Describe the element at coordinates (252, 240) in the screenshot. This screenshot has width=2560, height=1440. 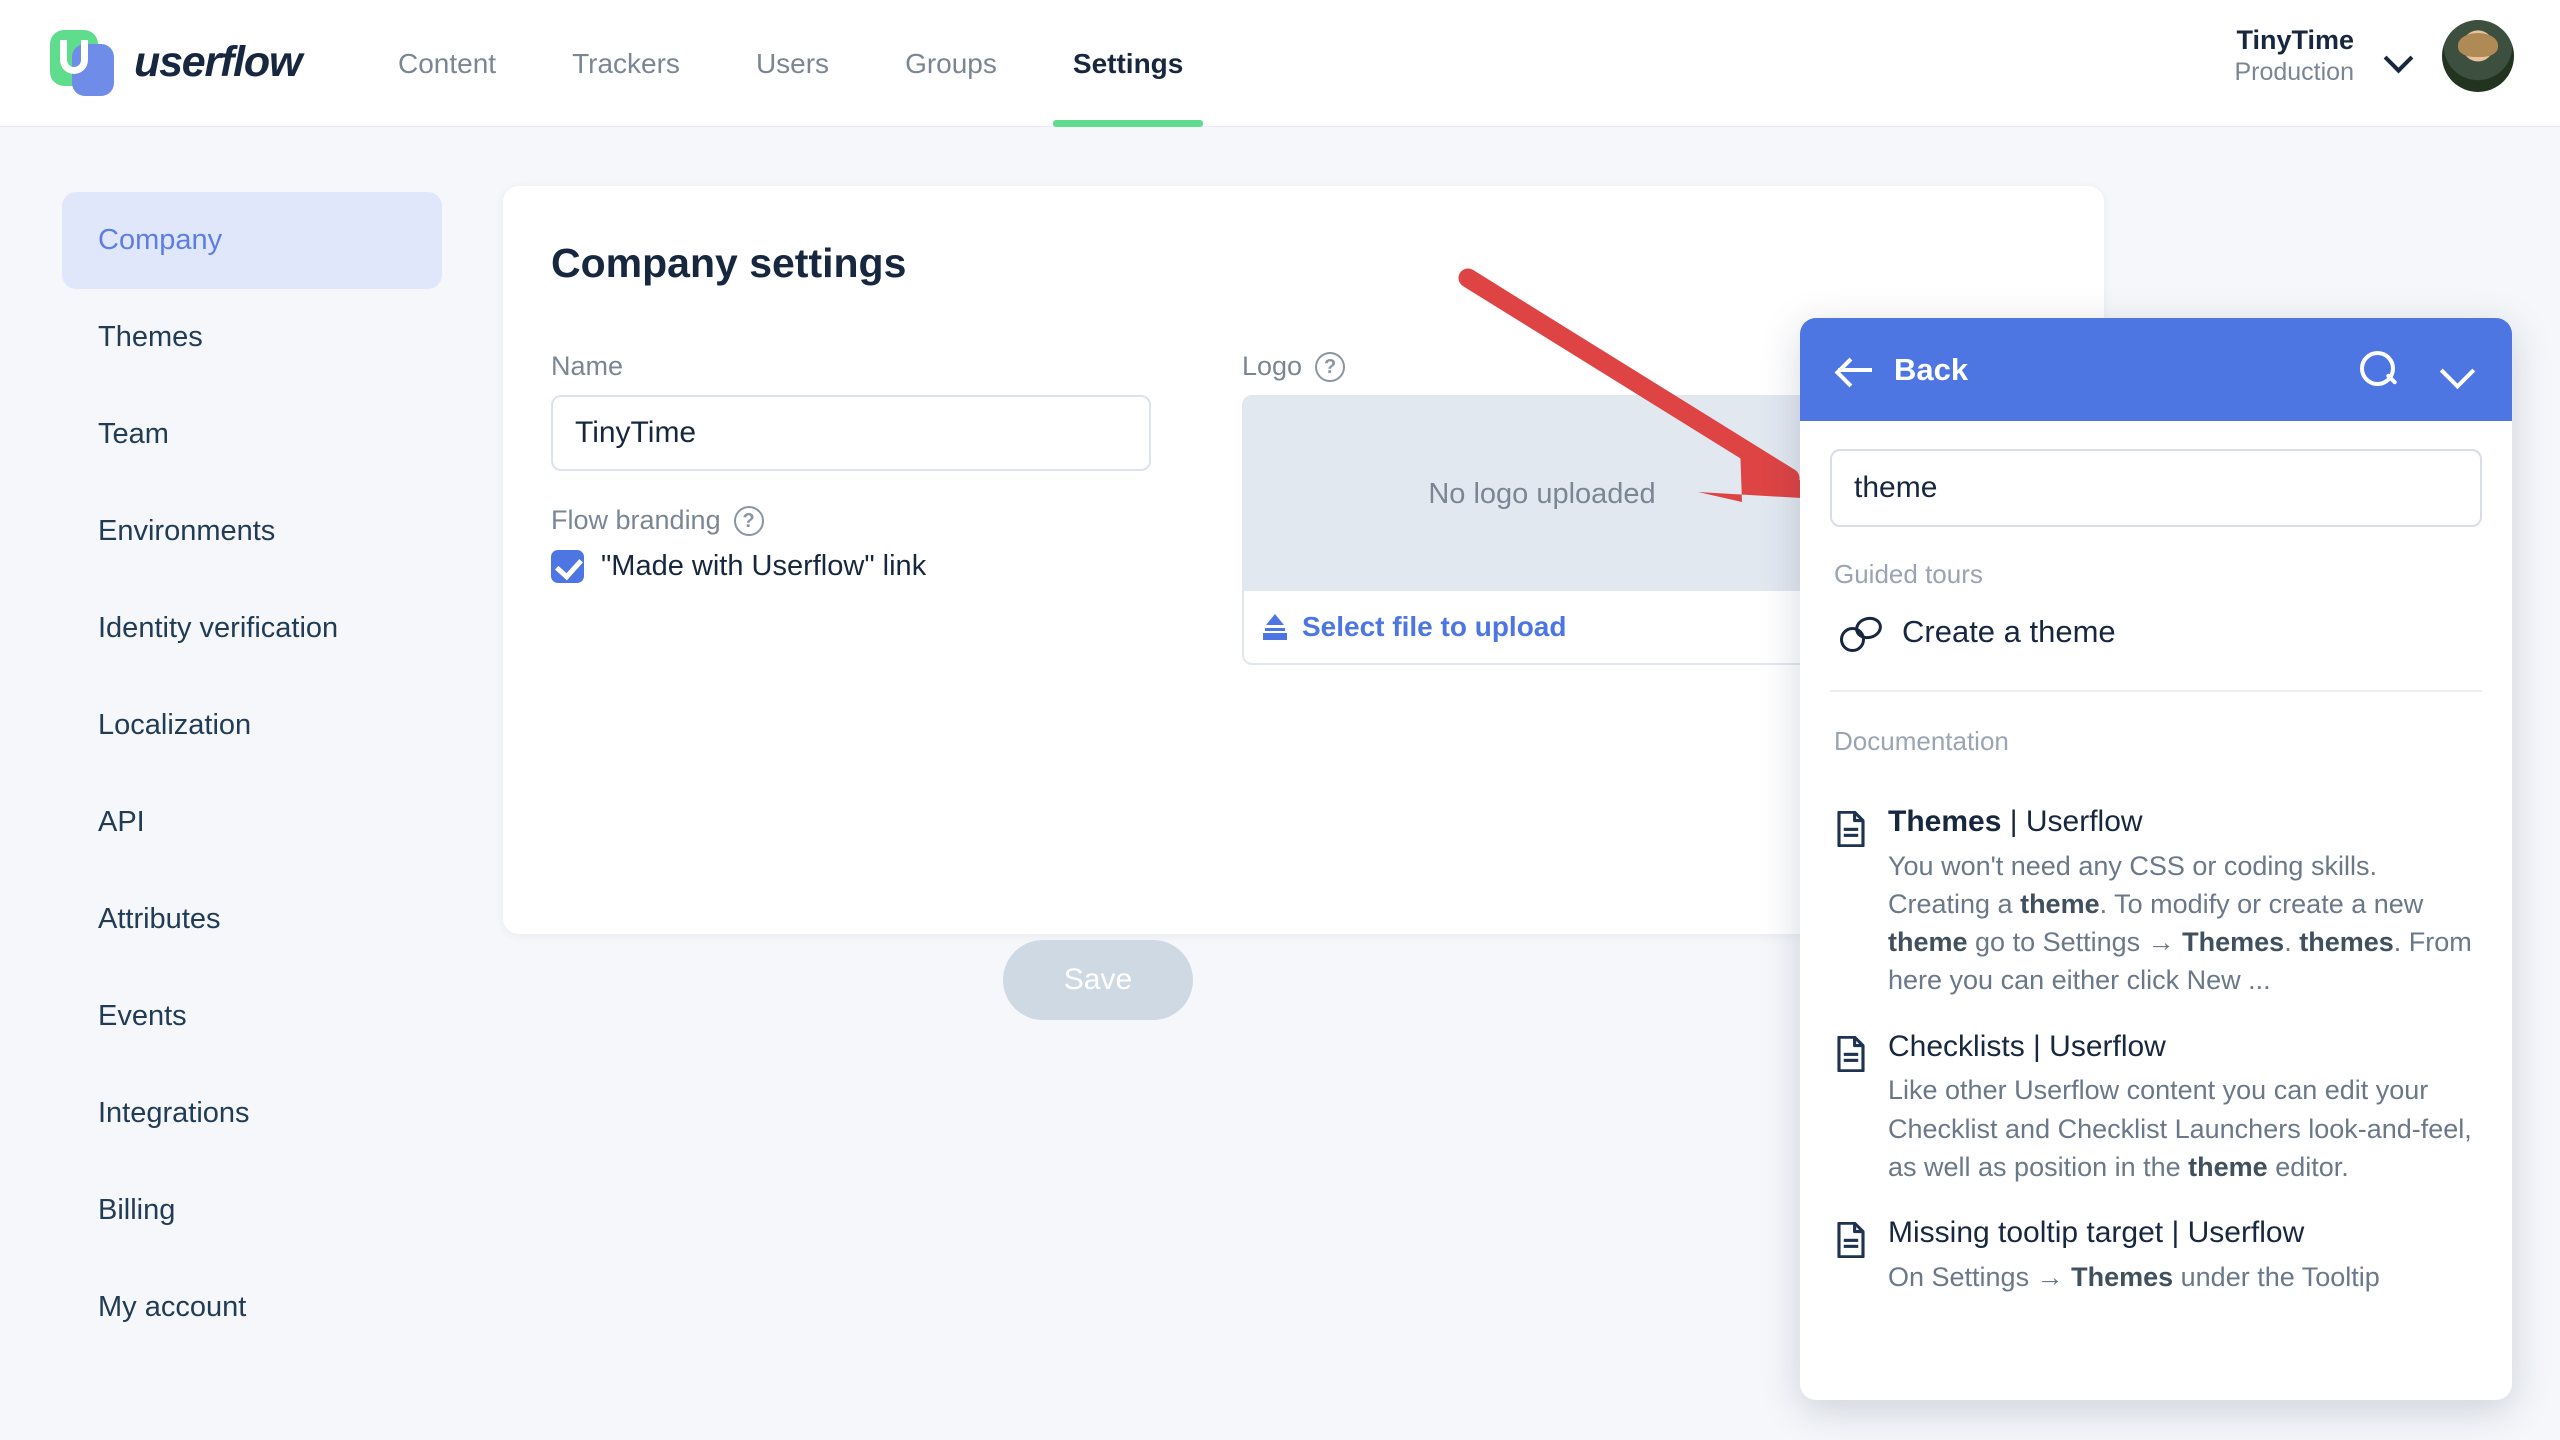
I see `sidebar-item-company: Company` at that location.